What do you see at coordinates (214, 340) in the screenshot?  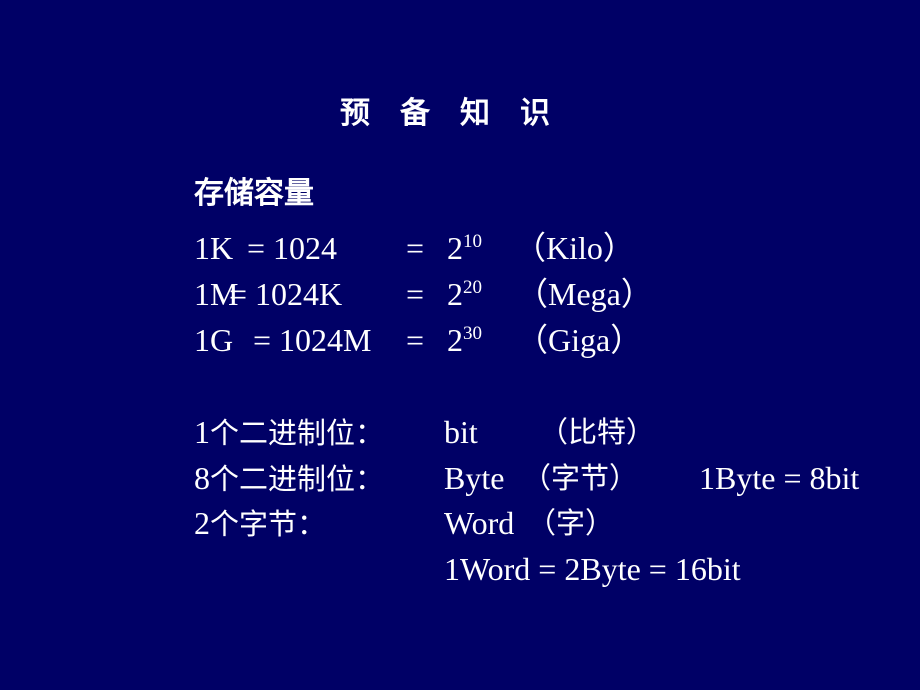 I see `unit-lhs: 1G` at bounding box center [214, 340].